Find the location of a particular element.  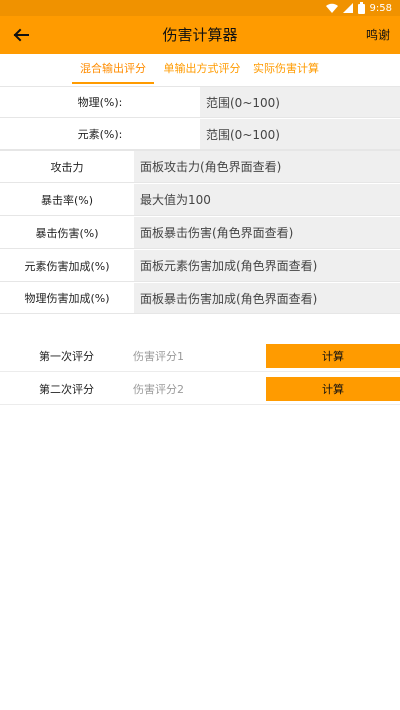

physical-ratio-input: 范围(0~100) is located at coordinates (300, 102).